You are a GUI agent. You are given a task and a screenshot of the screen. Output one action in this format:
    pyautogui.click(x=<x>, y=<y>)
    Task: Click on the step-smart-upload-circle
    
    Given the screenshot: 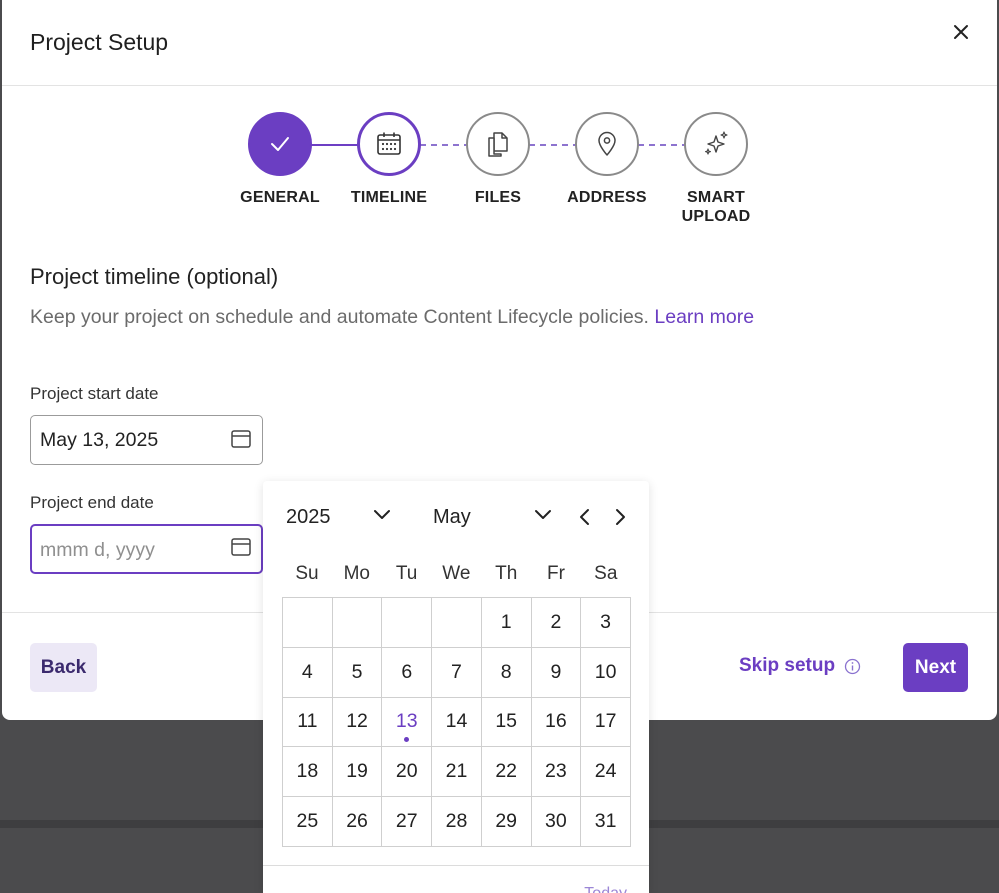 What is the action you would take?
    pyautogui.click(x=716, y=144)
    